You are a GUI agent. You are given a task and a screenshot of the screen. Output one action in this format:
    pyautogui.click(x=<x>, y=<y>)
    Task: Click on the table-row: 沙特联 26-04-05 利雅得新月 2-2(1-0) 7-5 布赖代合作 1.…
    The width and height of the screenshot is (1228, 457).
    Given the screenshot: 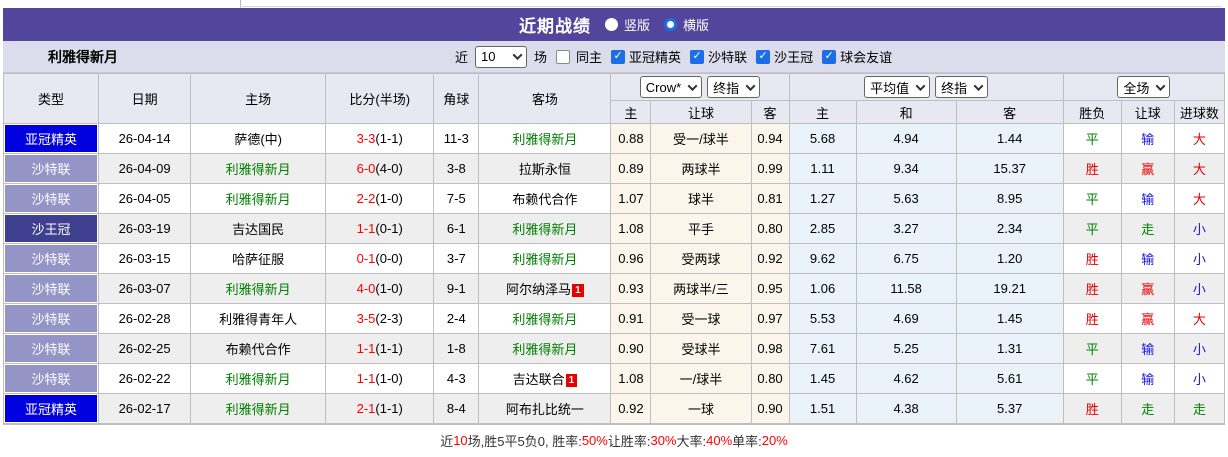 What is the action you would take?
    pyautogui.click(x=614, y=198)
    